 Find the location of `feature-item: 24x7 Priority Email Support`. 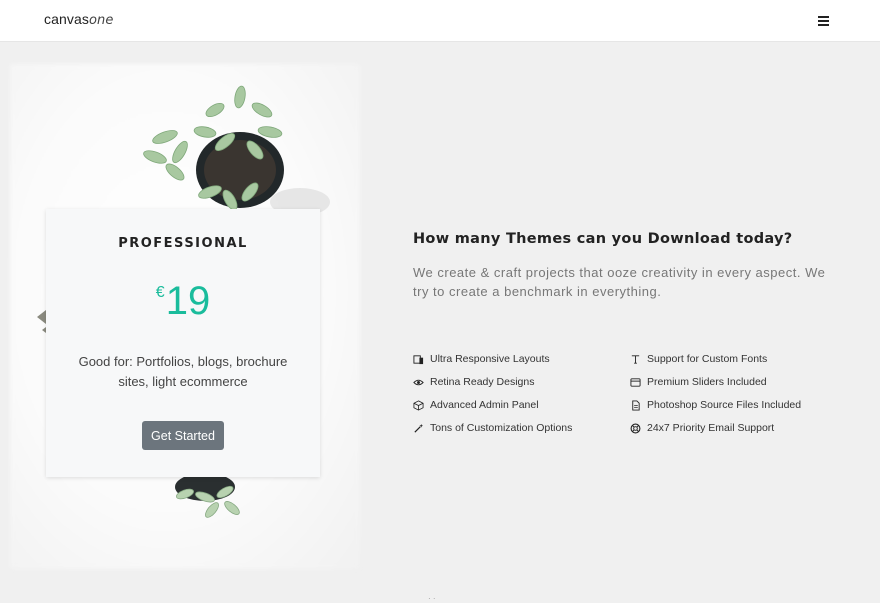

feature-item: 24x7 Priority Email Support is located at coordinates (702, 428).